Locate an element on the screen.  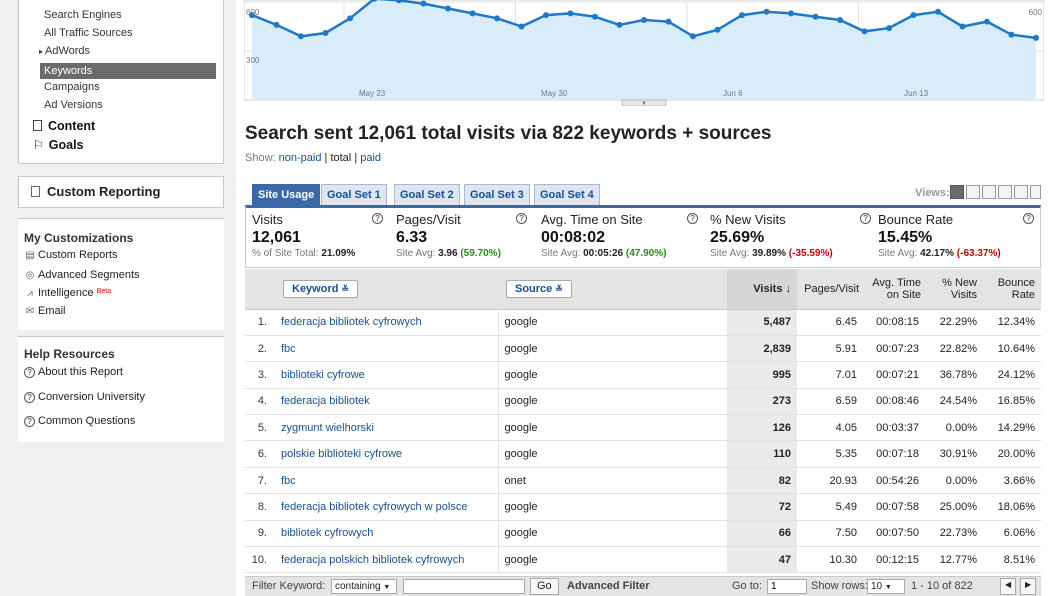
tab-site-usage: Site Usage is located at coordinates (286, 194).